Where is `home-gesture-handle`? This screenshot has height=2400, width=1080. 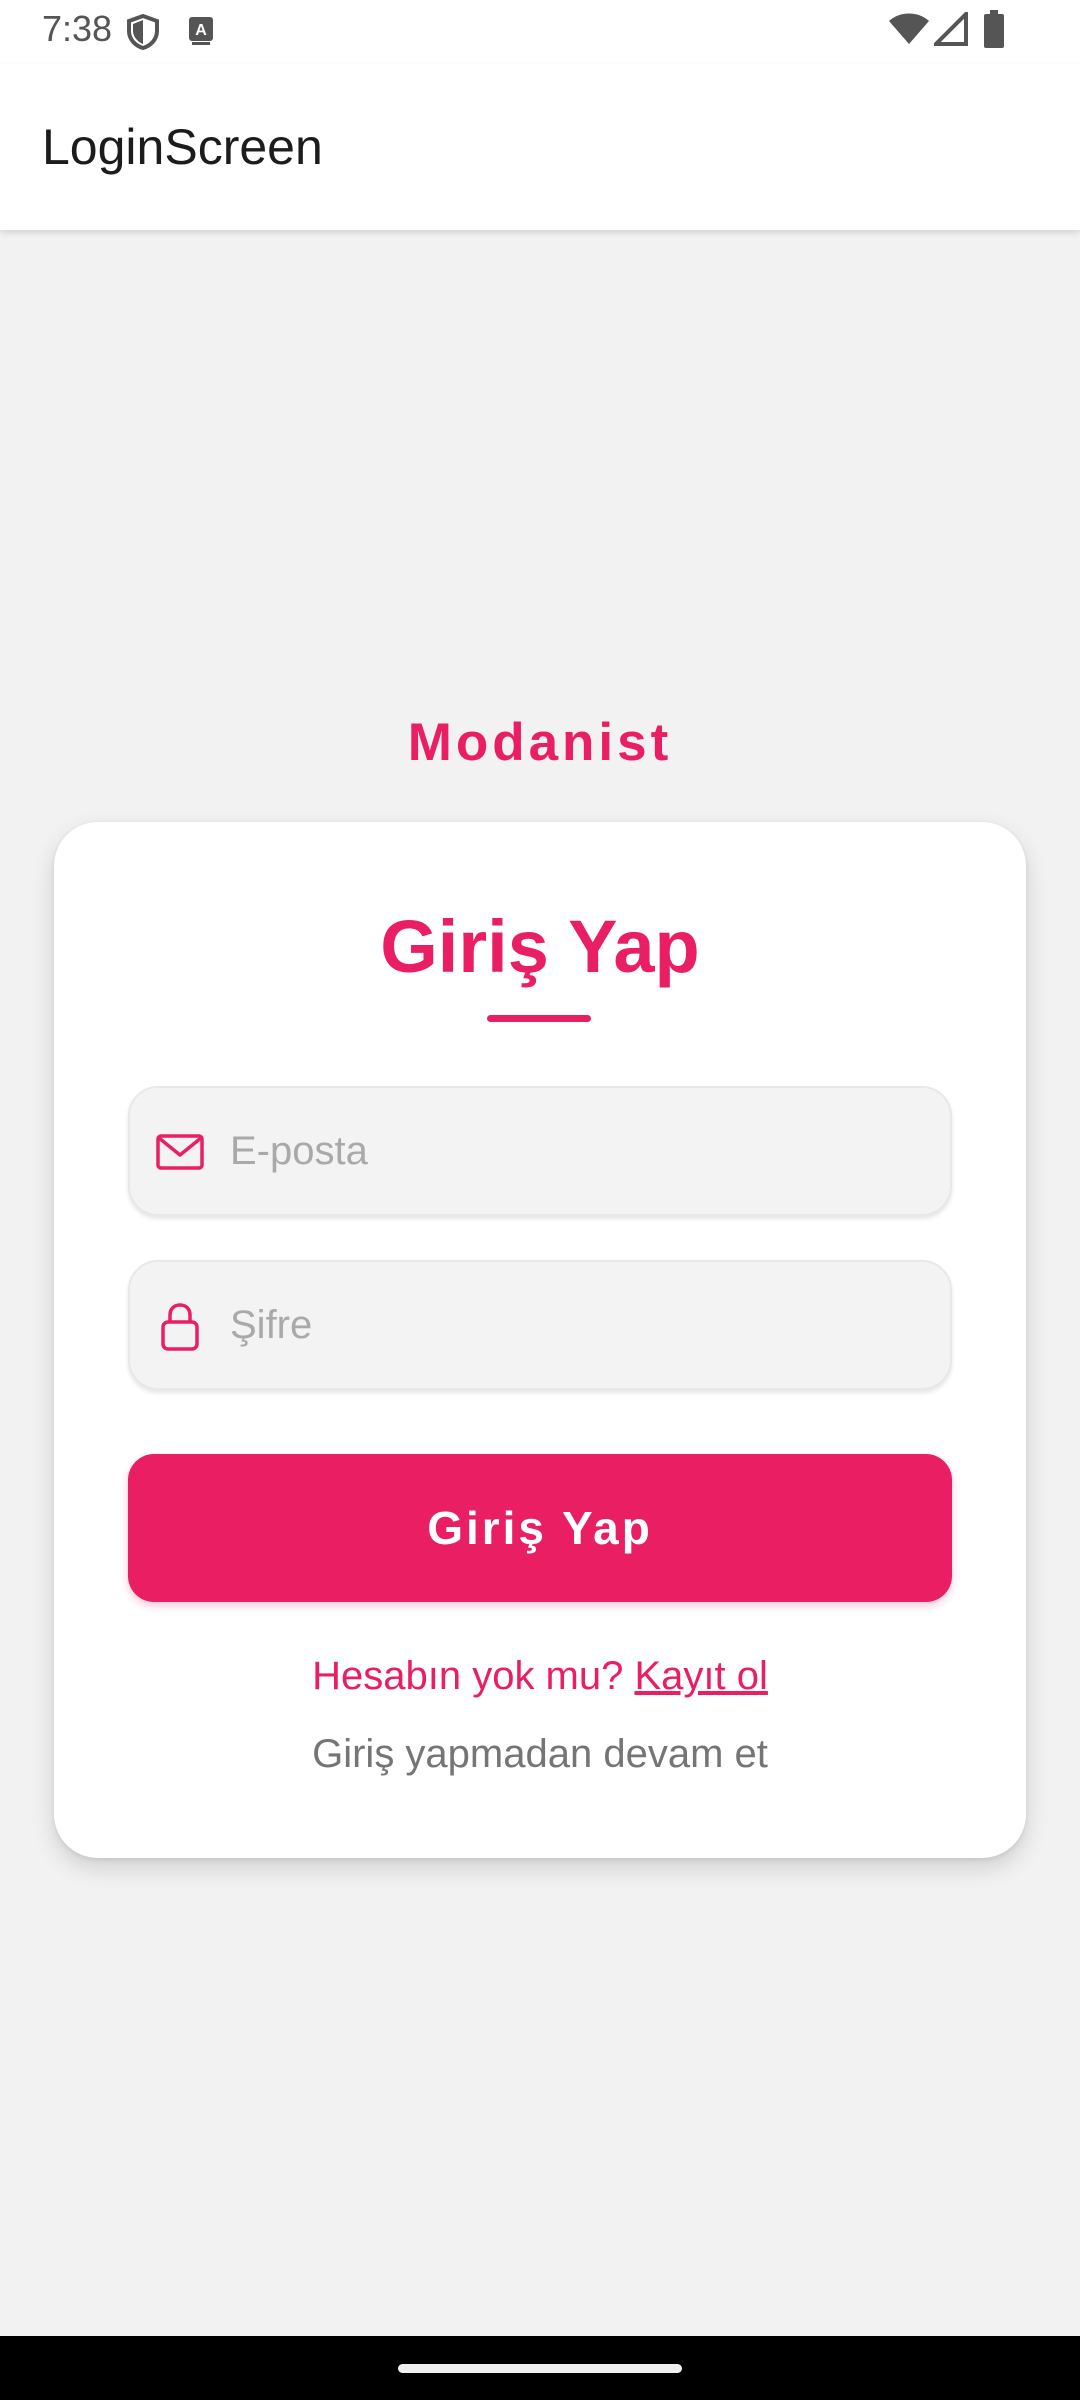
home-gesture-handle is located at coordinates (540, 2368).